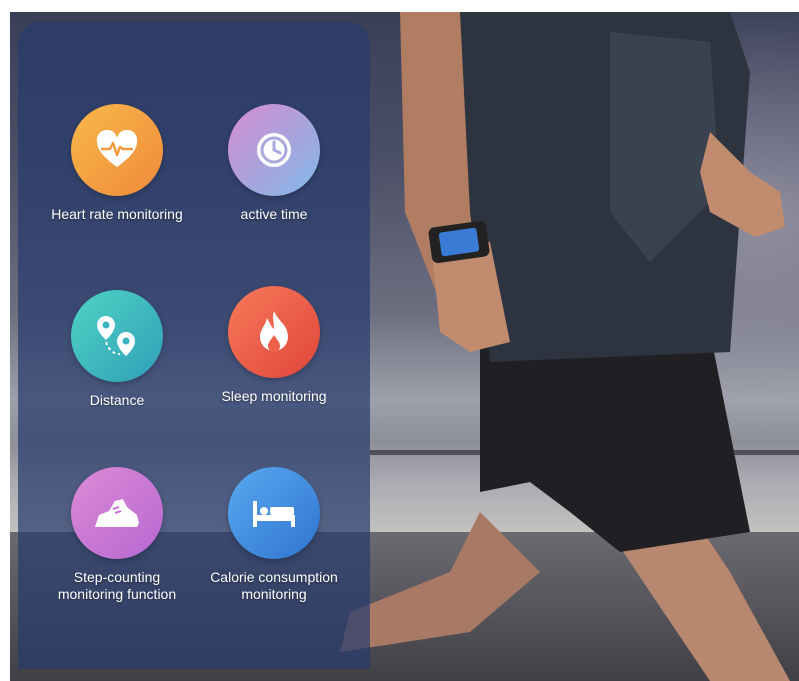 The image size is (799, 681). I want to click on heart-pulse-icon, so click(117, 150).